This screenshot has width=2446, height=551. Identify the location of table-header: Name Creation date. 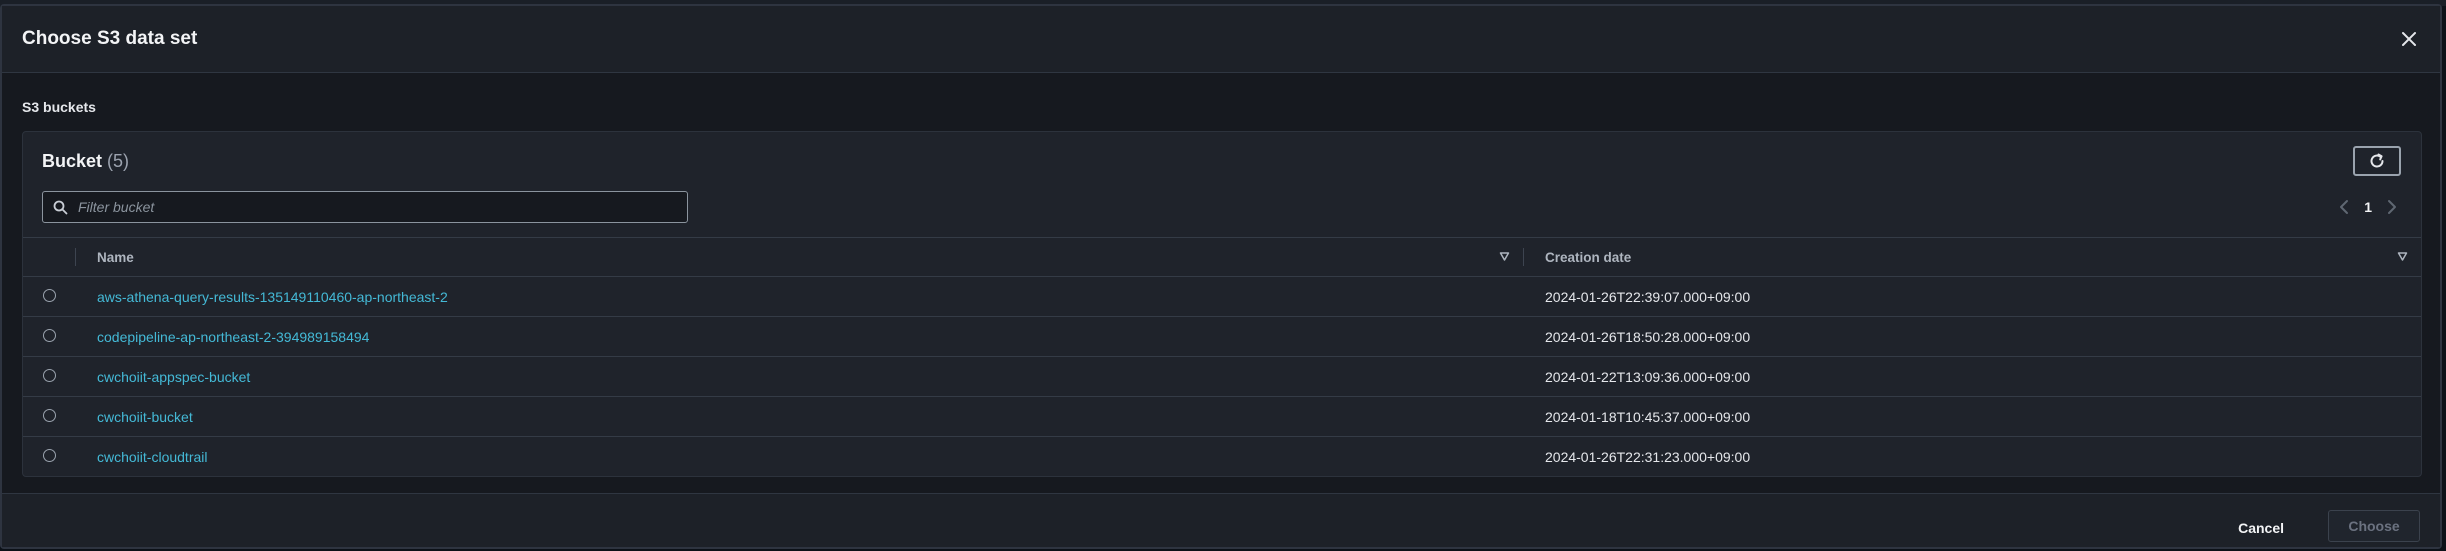
(1222, 257).